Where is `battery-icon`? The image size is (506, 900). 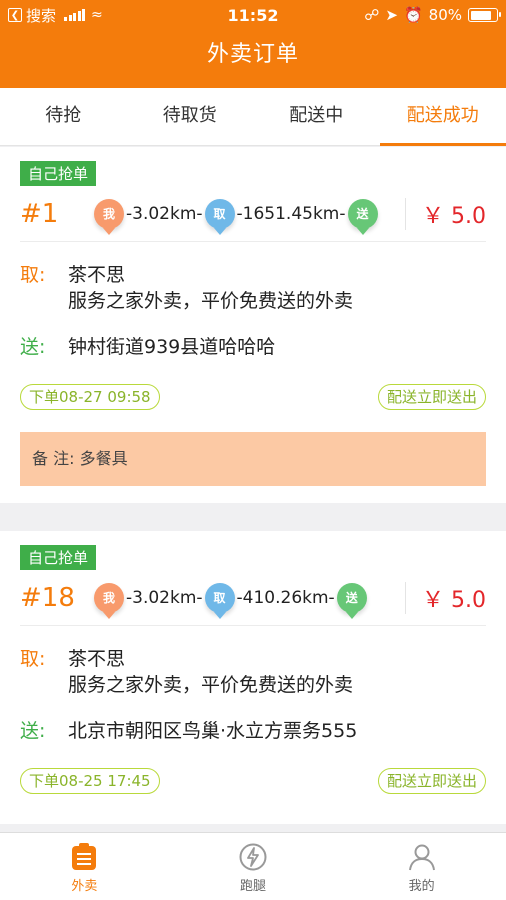
battery-icon is located at coordinates (484, 15).